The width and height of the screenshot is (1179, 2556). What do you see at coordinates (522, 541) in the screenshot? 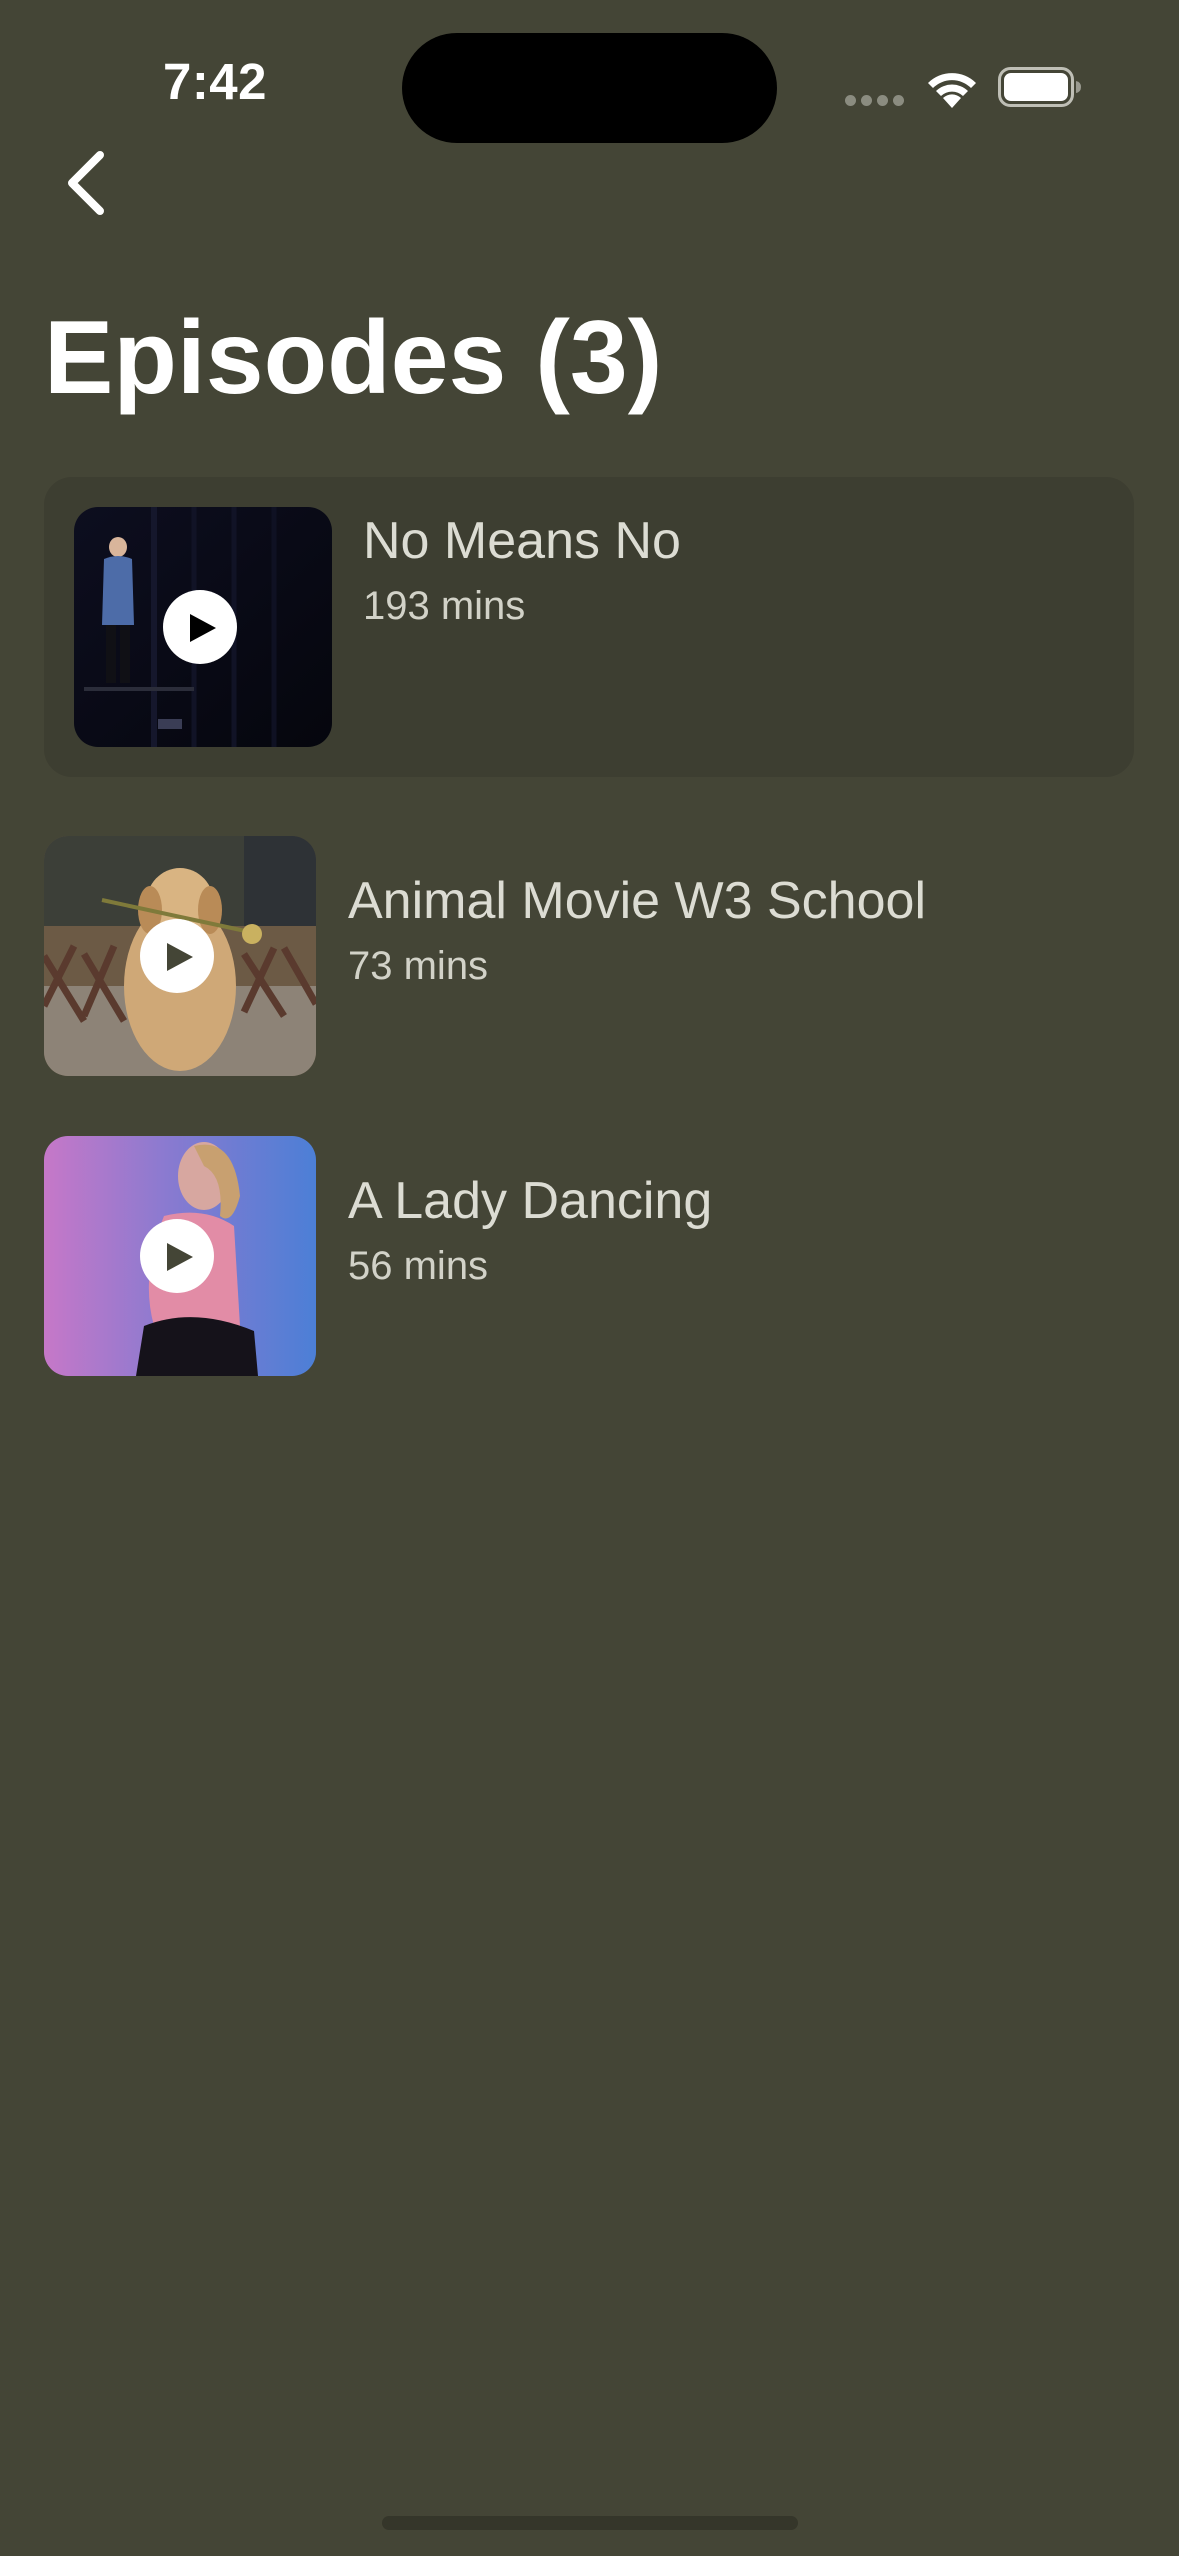
I see `episode-title: No Means No` at bounding box center [522, 541].